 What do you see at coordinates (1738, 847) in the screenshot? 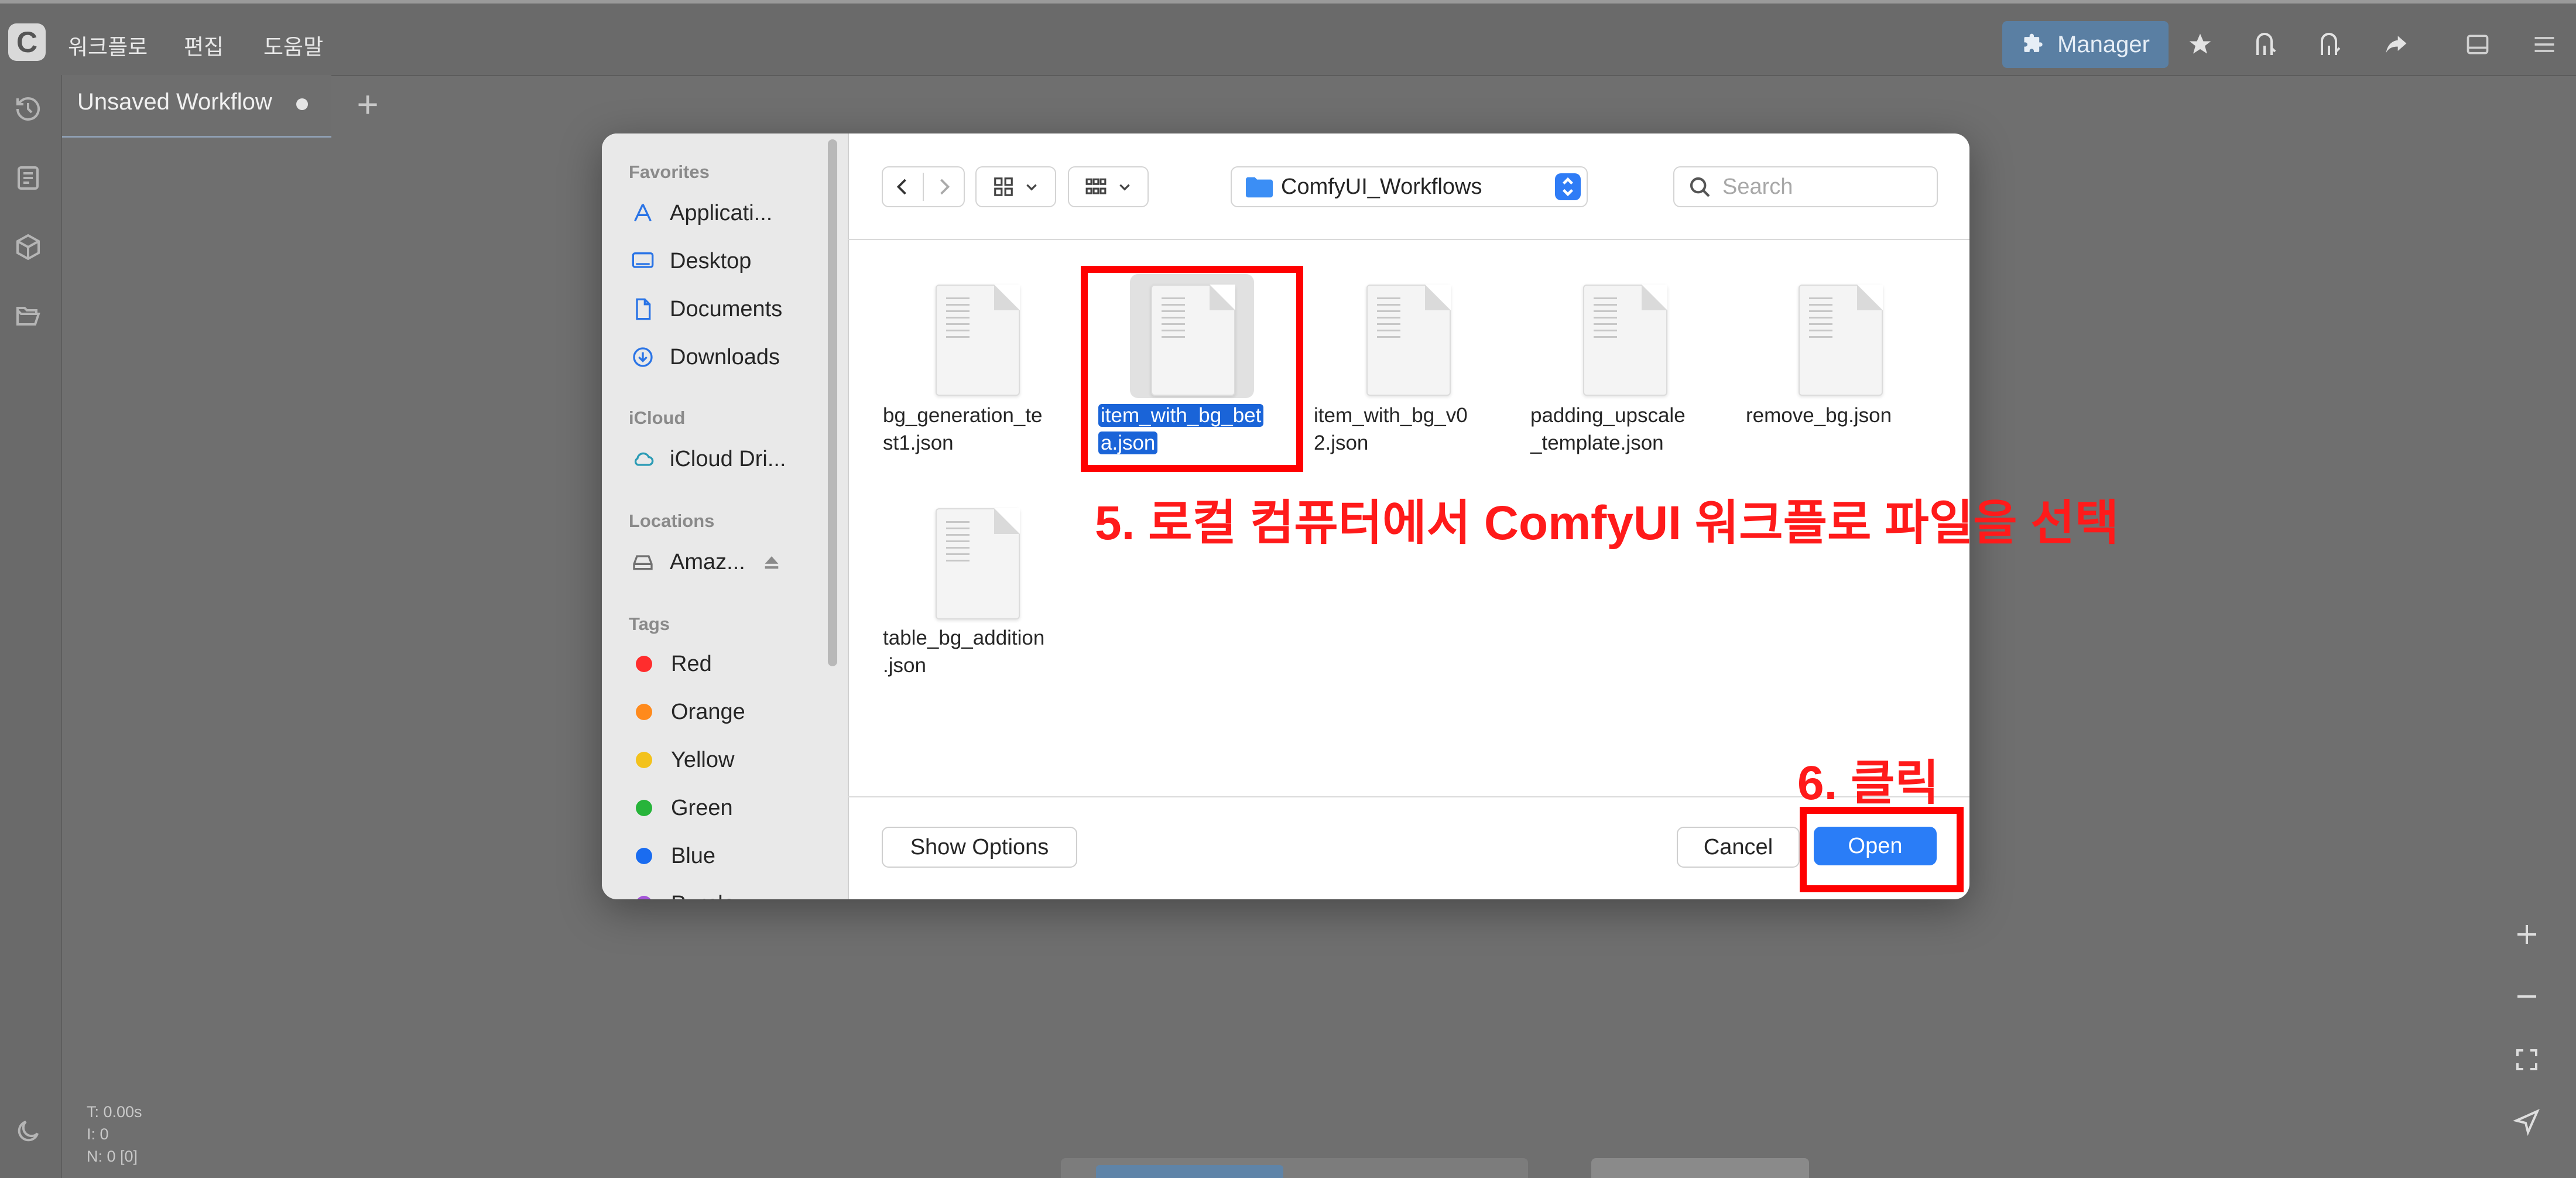
I see `cancel-button: Cancel` at bounding box center [1738, 847].